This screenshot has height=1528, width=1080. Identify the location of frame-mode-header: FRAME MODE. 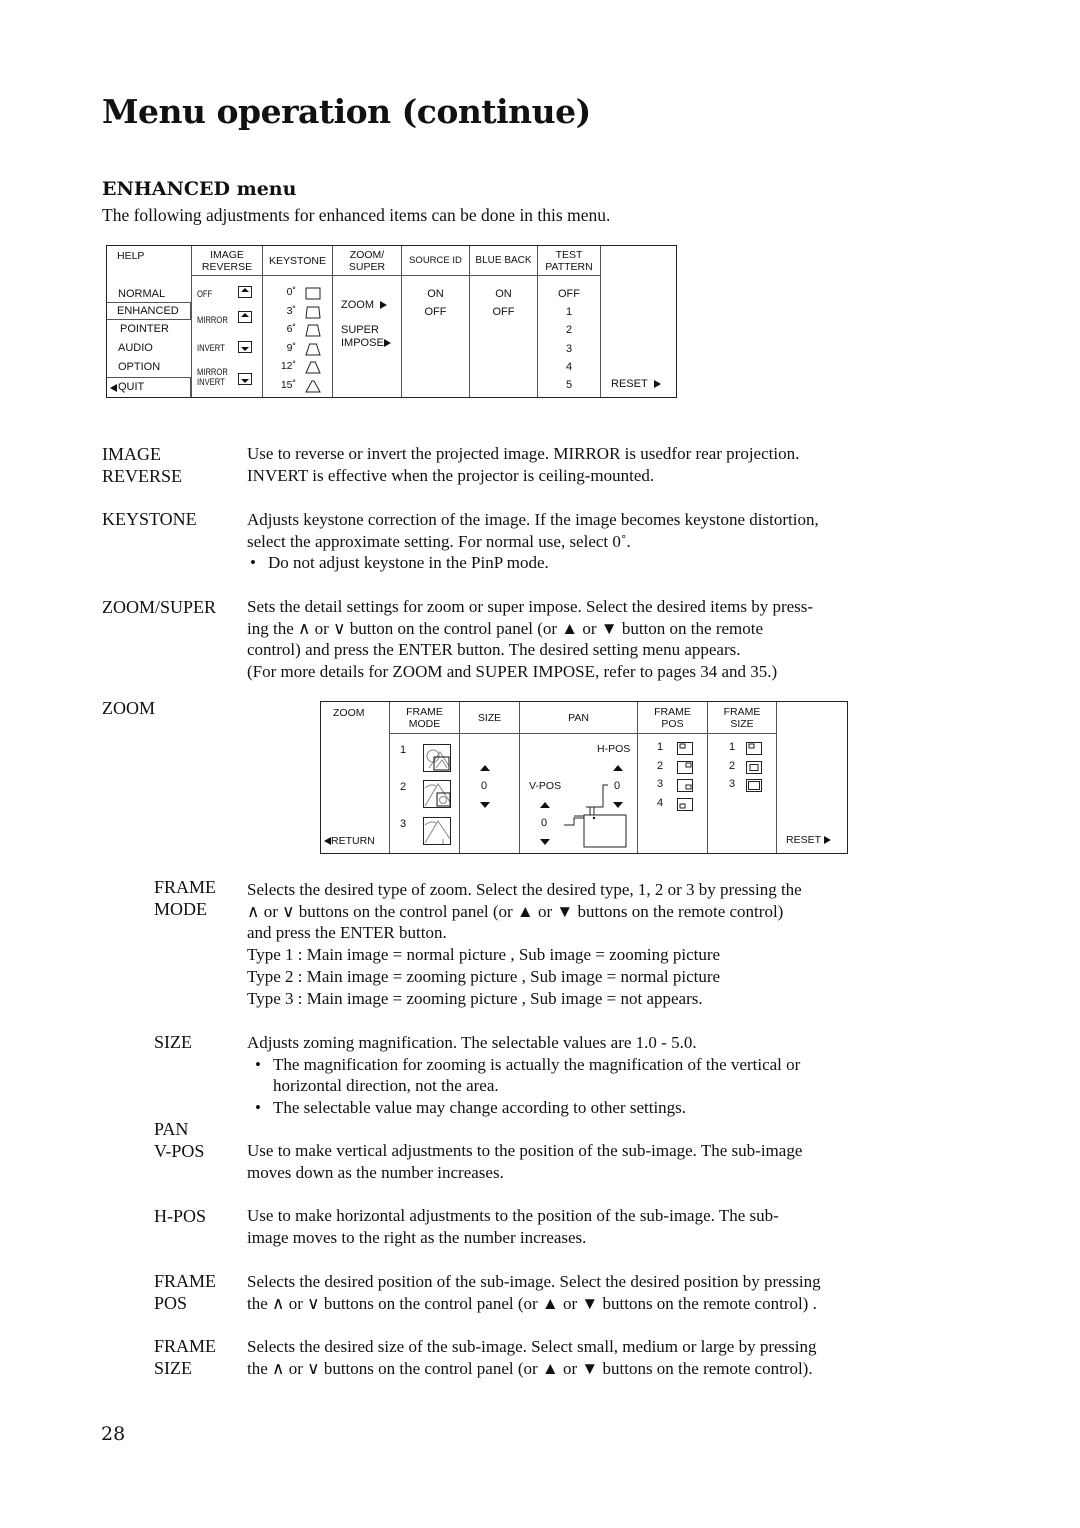
(424, 718).